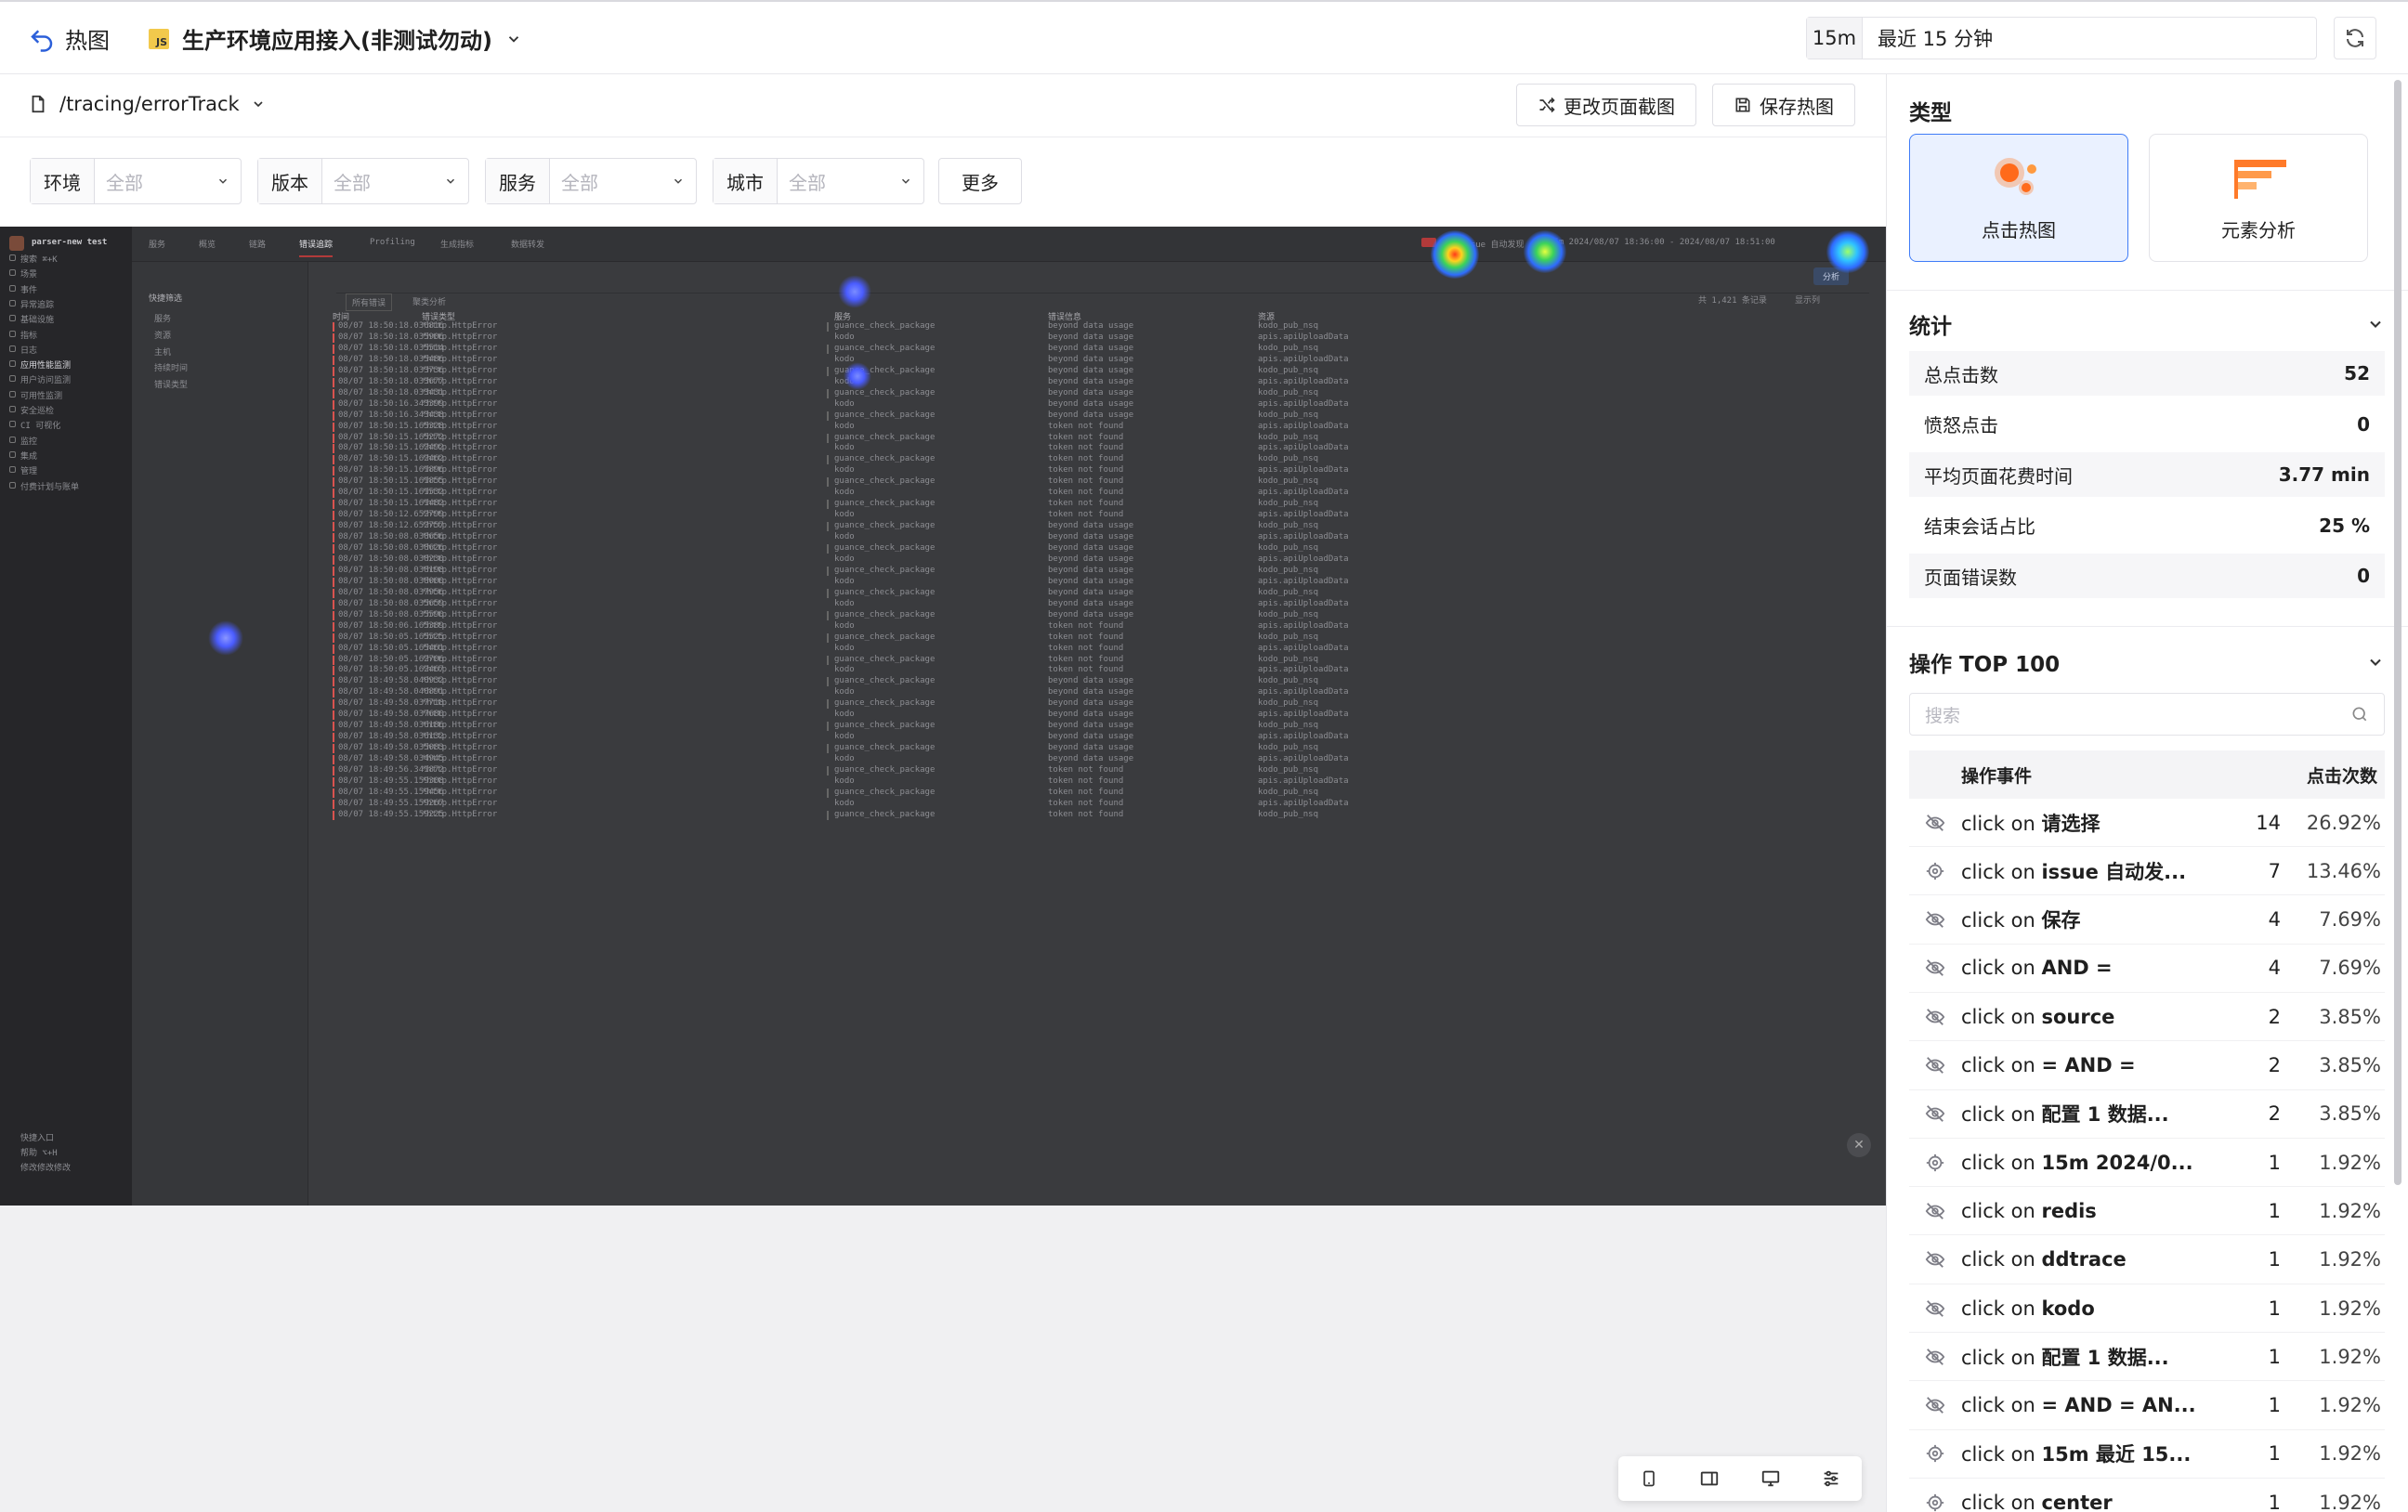  What do you see at coordinates (2274, 920) in the screenshot?
I see `op-count: 4` at bounding box center [2274, 920].